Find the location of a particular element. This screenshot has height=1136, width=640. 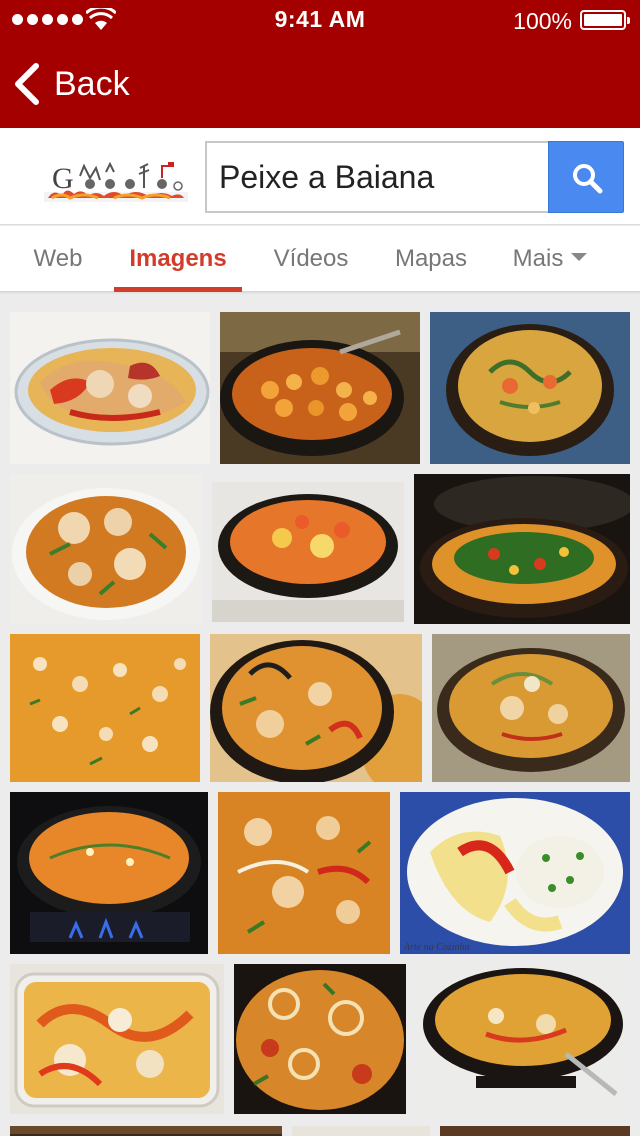

back-label: Back is located at coordinates (92, 83).